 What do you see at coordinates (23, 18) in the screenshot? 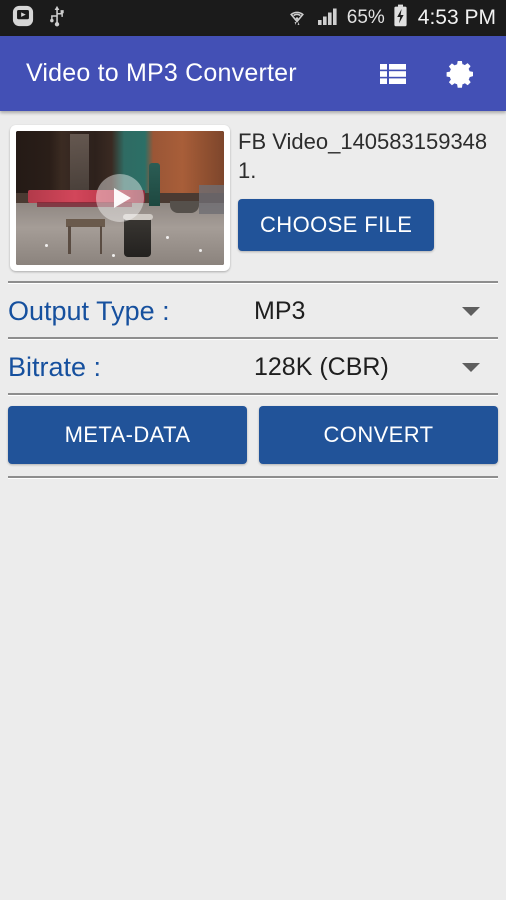
I see `screen-recorder-icon` at bounding box center [23, 18].